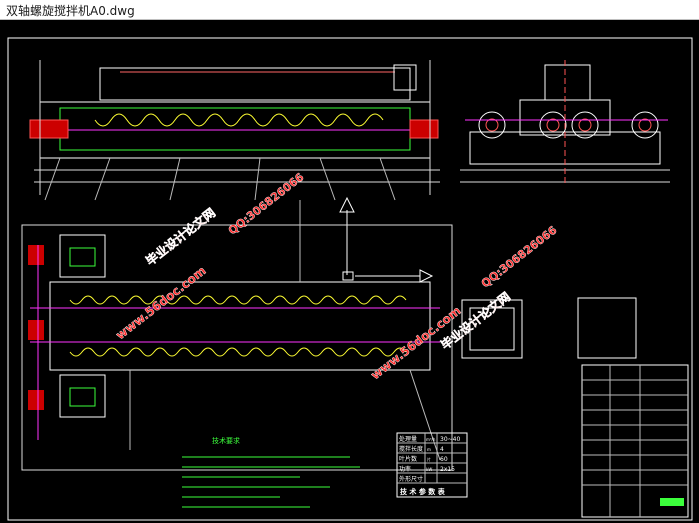 Image resolution: width=699 pixels, height=523 pixels. What do you see at coordinates (180, 237) in the screenshot?
I see `watermark-text: 毕业设计论文网` at bounding box center [180, 237].